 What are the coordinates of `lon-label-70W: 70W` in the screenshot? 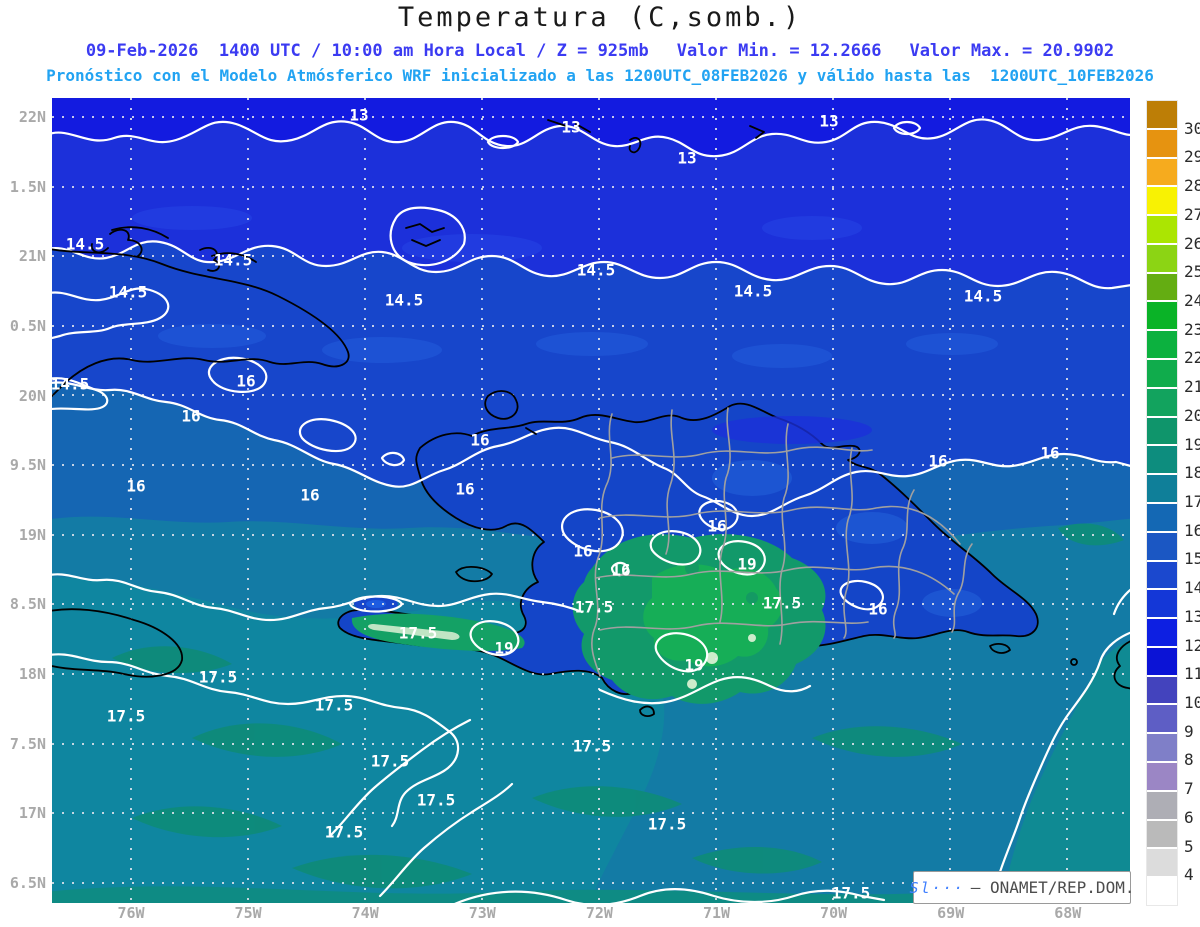 It's located at (834, 913).